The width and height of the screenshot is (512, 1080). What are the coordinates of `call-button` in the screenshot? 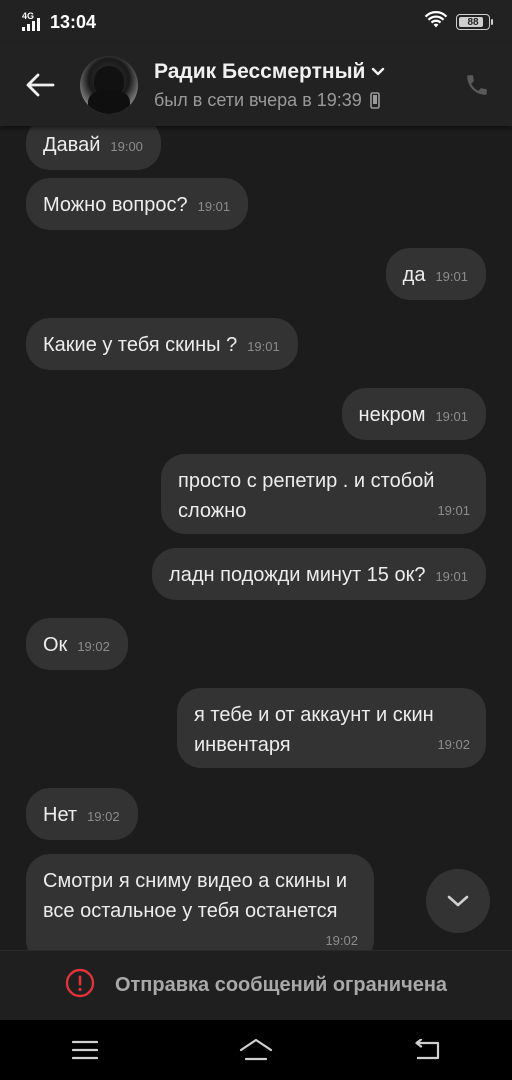 It's located at (477, 85).